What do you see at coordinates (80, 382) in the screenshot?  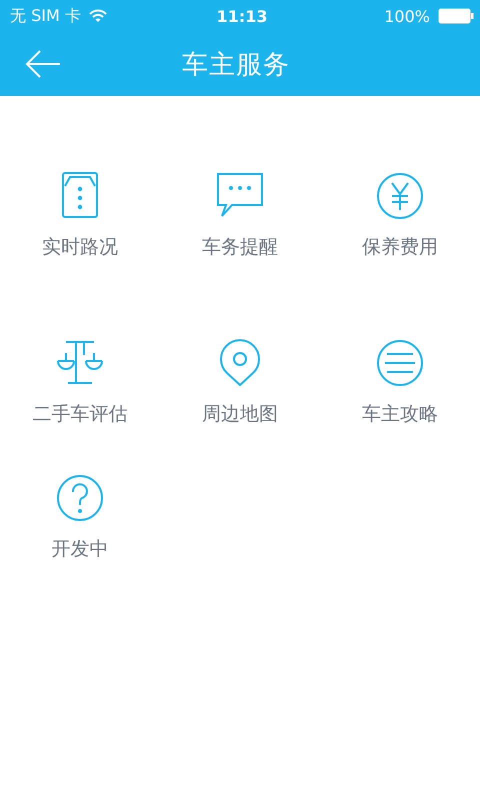 I see `service-item: 二手车评估` at bounding box center [80, 382].